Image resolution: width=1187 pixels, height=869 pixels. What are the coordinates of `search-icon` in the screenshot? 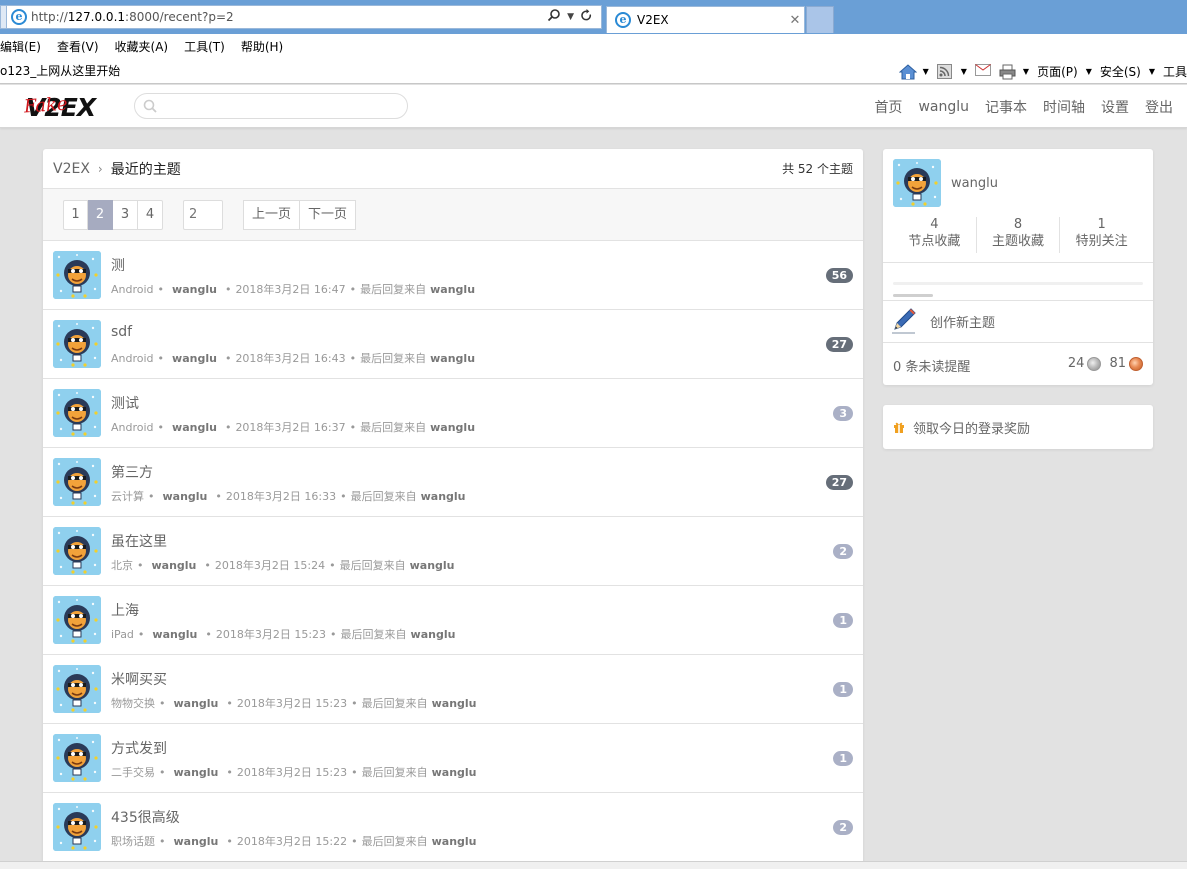 It's located at (554, 17).